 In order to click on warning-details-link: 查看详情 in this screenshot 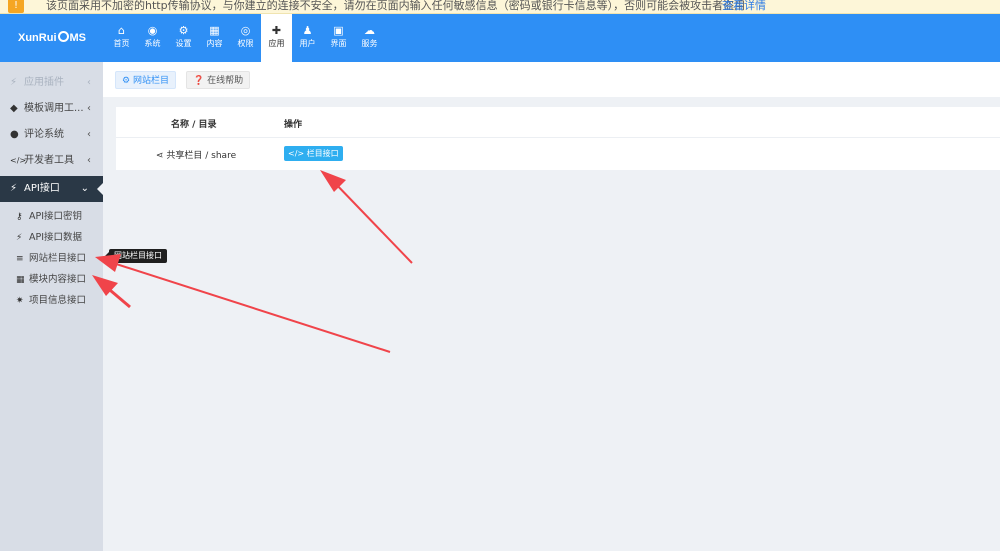, I will do `click(744, 6)`.